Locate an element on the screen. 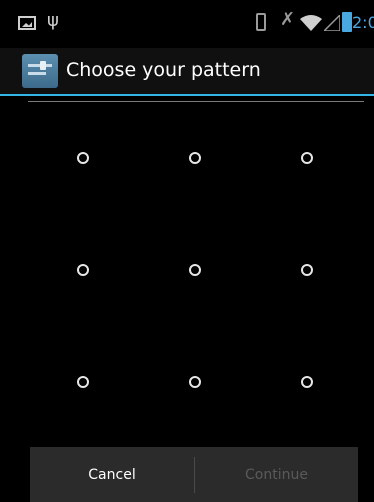 The height and width of the screenshot is (502, 374). action-bar: Choose your pattern is located at coordinates (187, 71).